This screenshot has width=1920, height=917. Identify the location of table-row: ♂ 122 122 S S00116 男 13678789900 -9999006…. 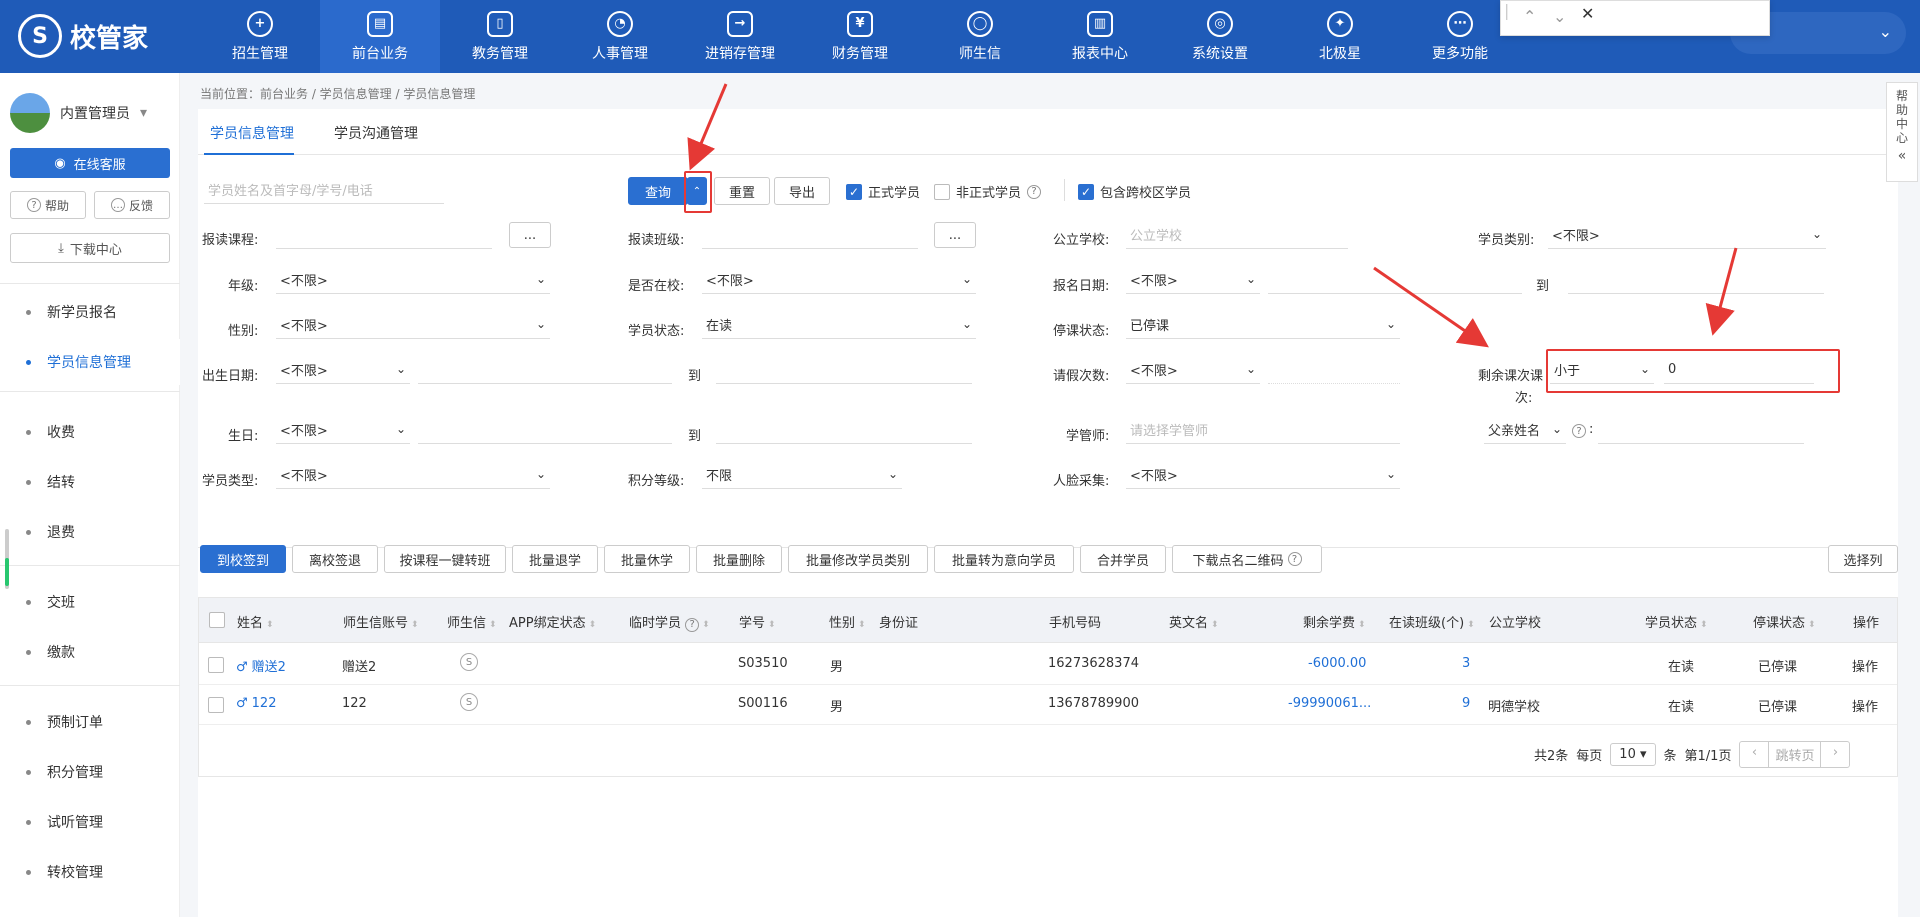
(1048, 705).